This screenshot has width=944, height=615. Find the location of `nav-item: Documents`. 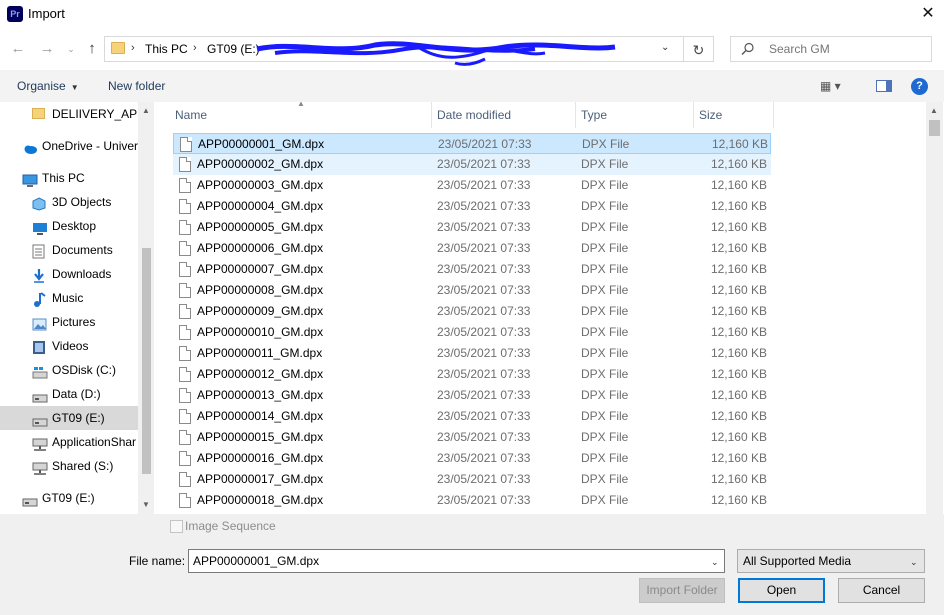

nav-item: Documents is located at coordinates (69, 250).